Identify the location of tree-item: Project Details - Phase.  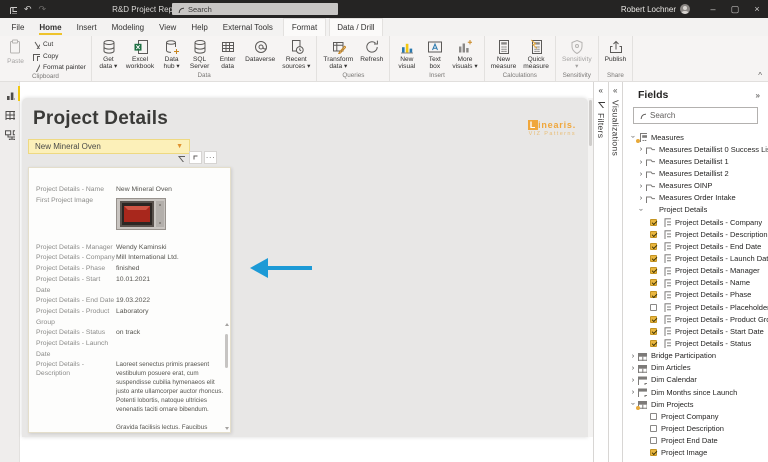
(695, 295).